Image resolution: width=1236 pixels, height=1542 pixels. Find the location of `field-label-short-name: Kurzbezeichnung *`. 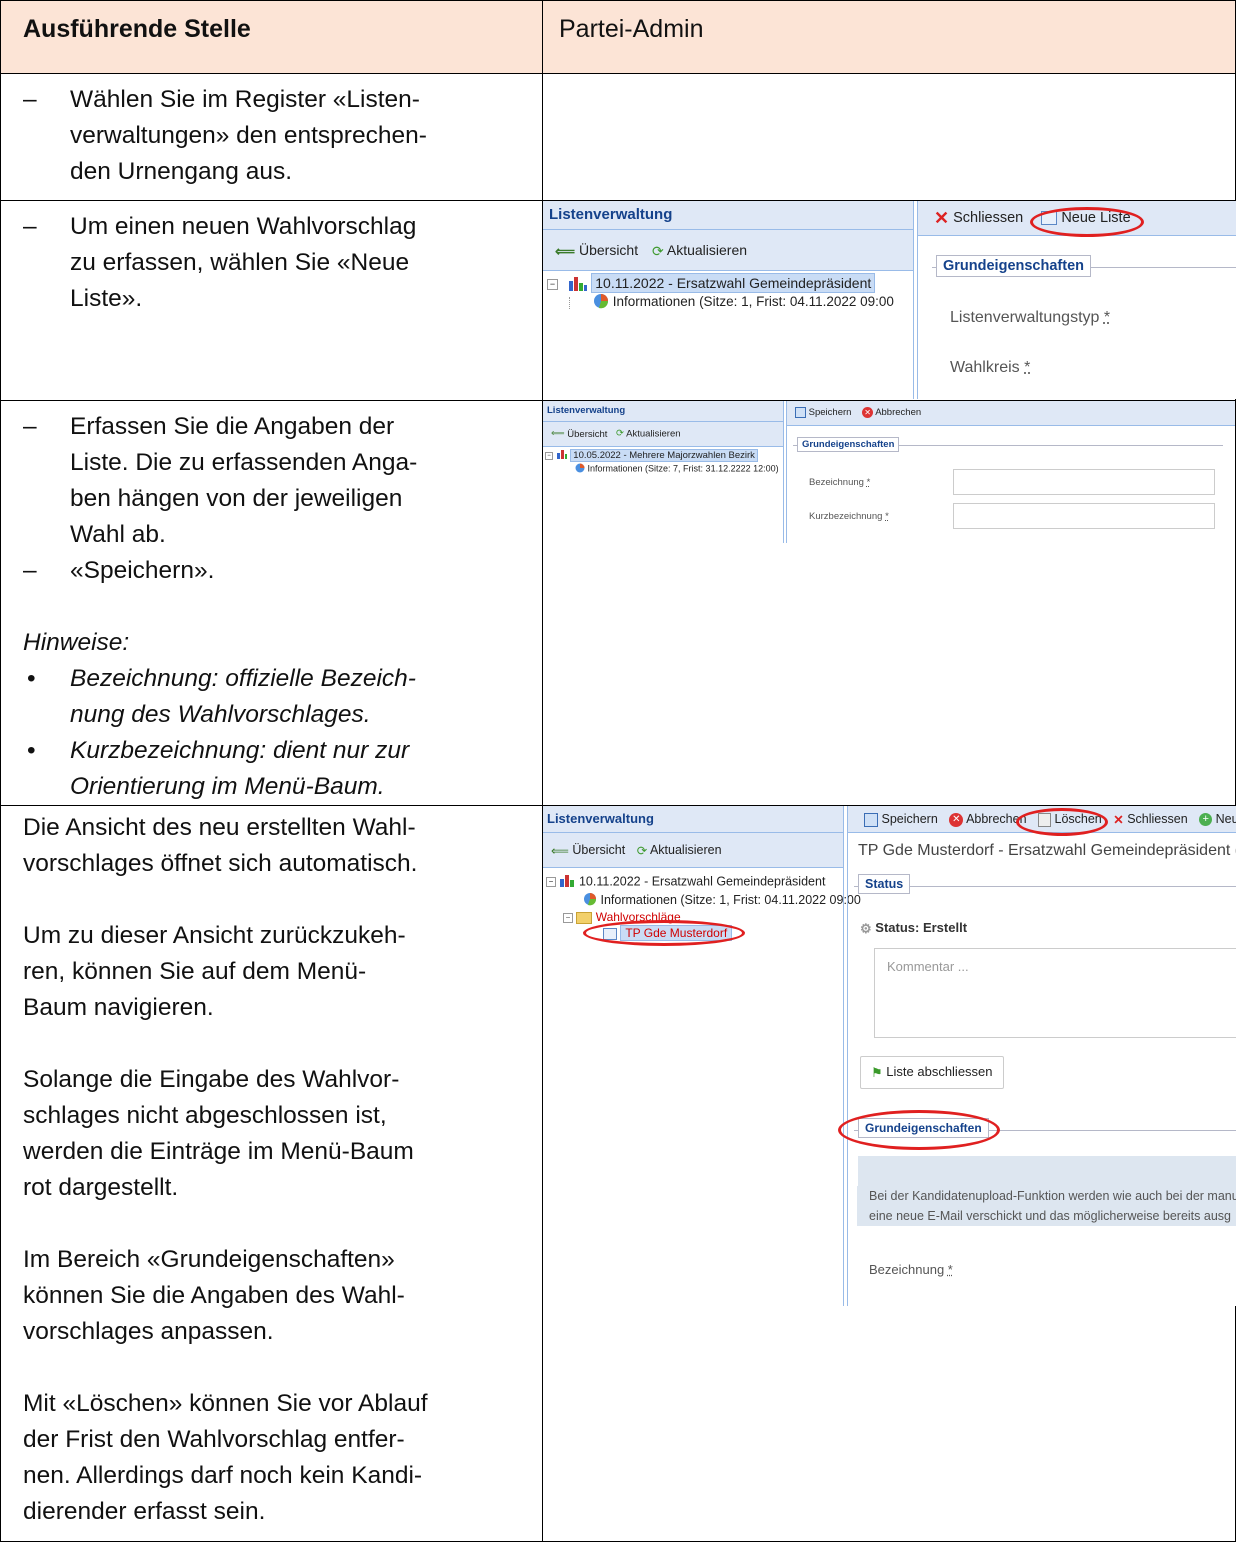

field-label-short-name: Kurzbezeichnung * is located at coordinates (849, 516).